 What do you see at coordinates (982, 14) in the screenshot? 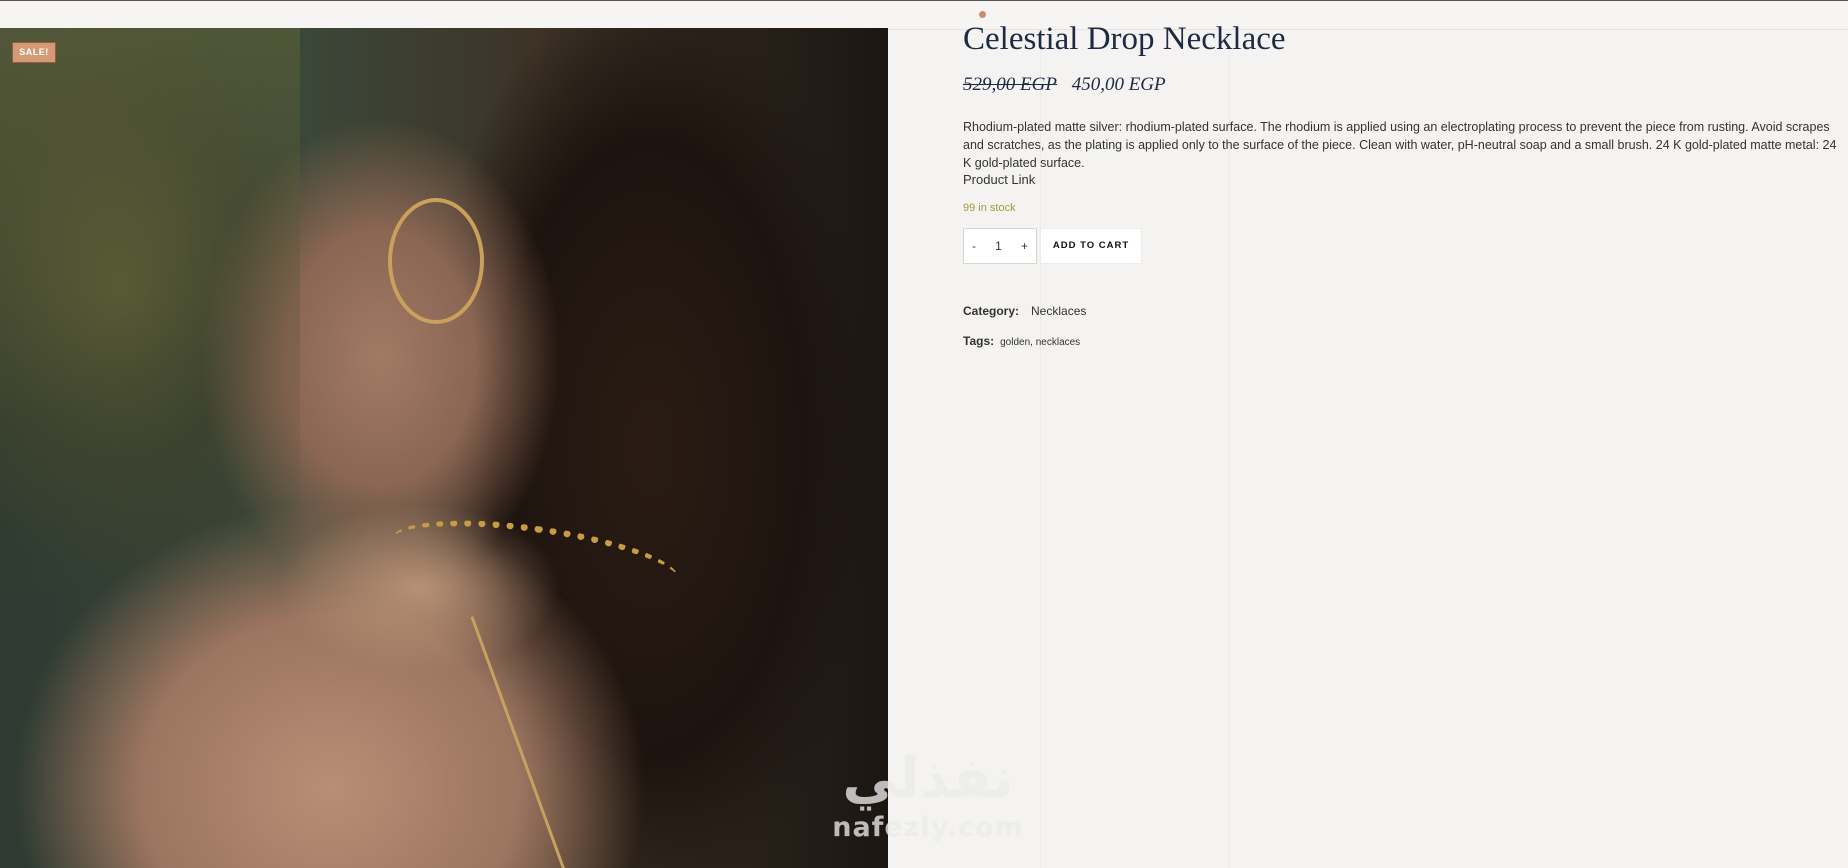
I see `indicator-dot-icon` at bounding box center [982, 14].